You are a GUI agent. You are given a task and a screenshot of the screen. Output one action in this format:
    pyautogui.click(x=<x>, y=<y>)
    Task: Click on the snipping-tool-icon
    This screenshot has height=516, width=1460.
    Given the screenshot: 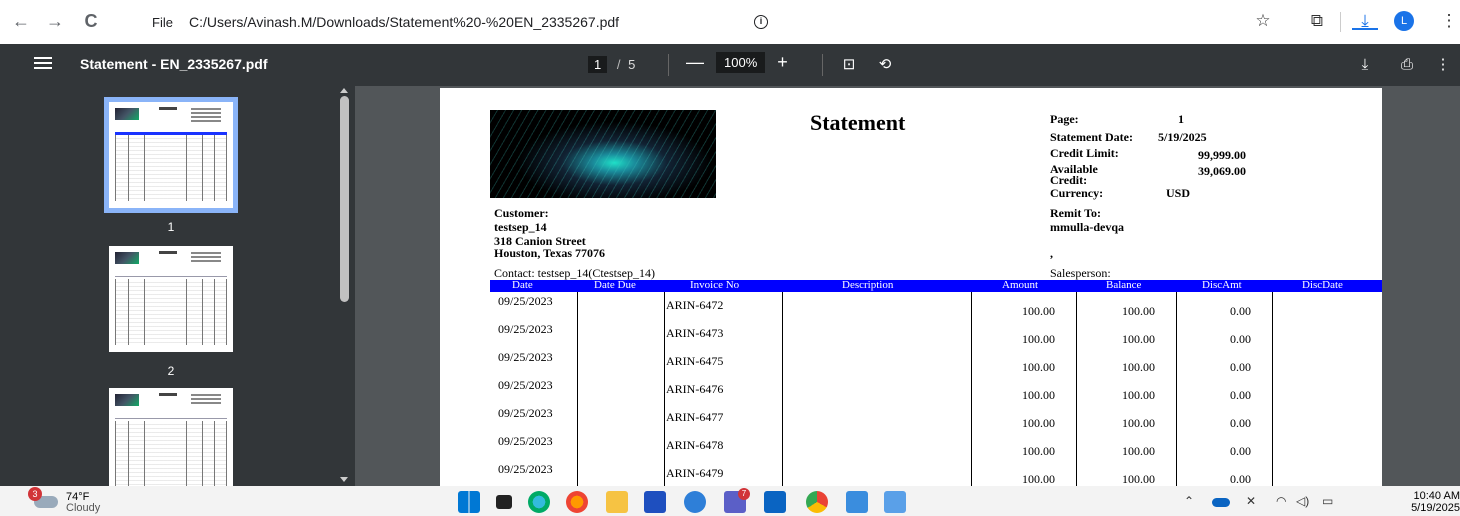 What is the action you would take?
    pyautogui.click(x=895, y=502)
    